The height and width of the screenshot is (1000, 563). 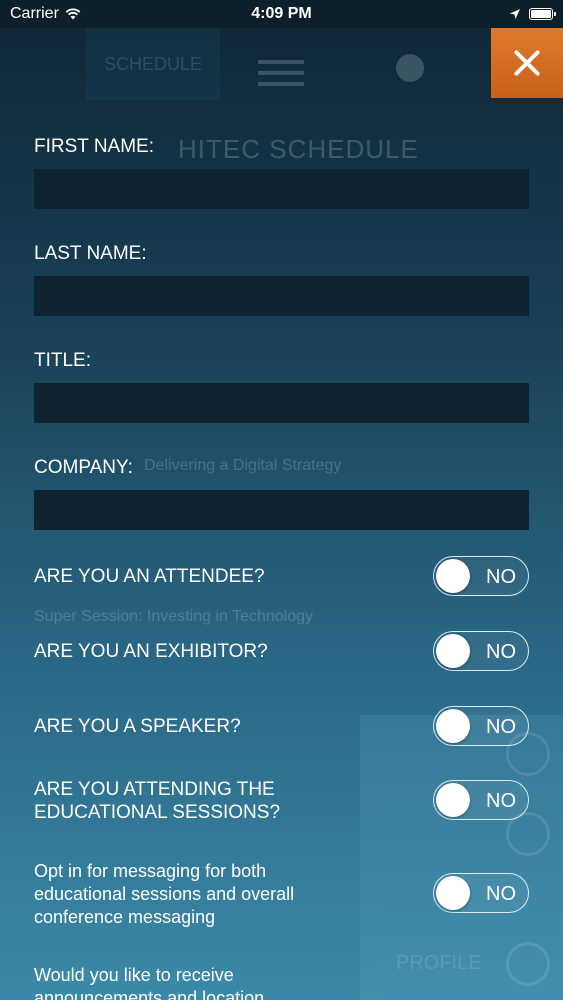 What do you see at coordinates (73, 14) in the screenshot?
I see `wifi-icon` at bounding box center [73, 14].